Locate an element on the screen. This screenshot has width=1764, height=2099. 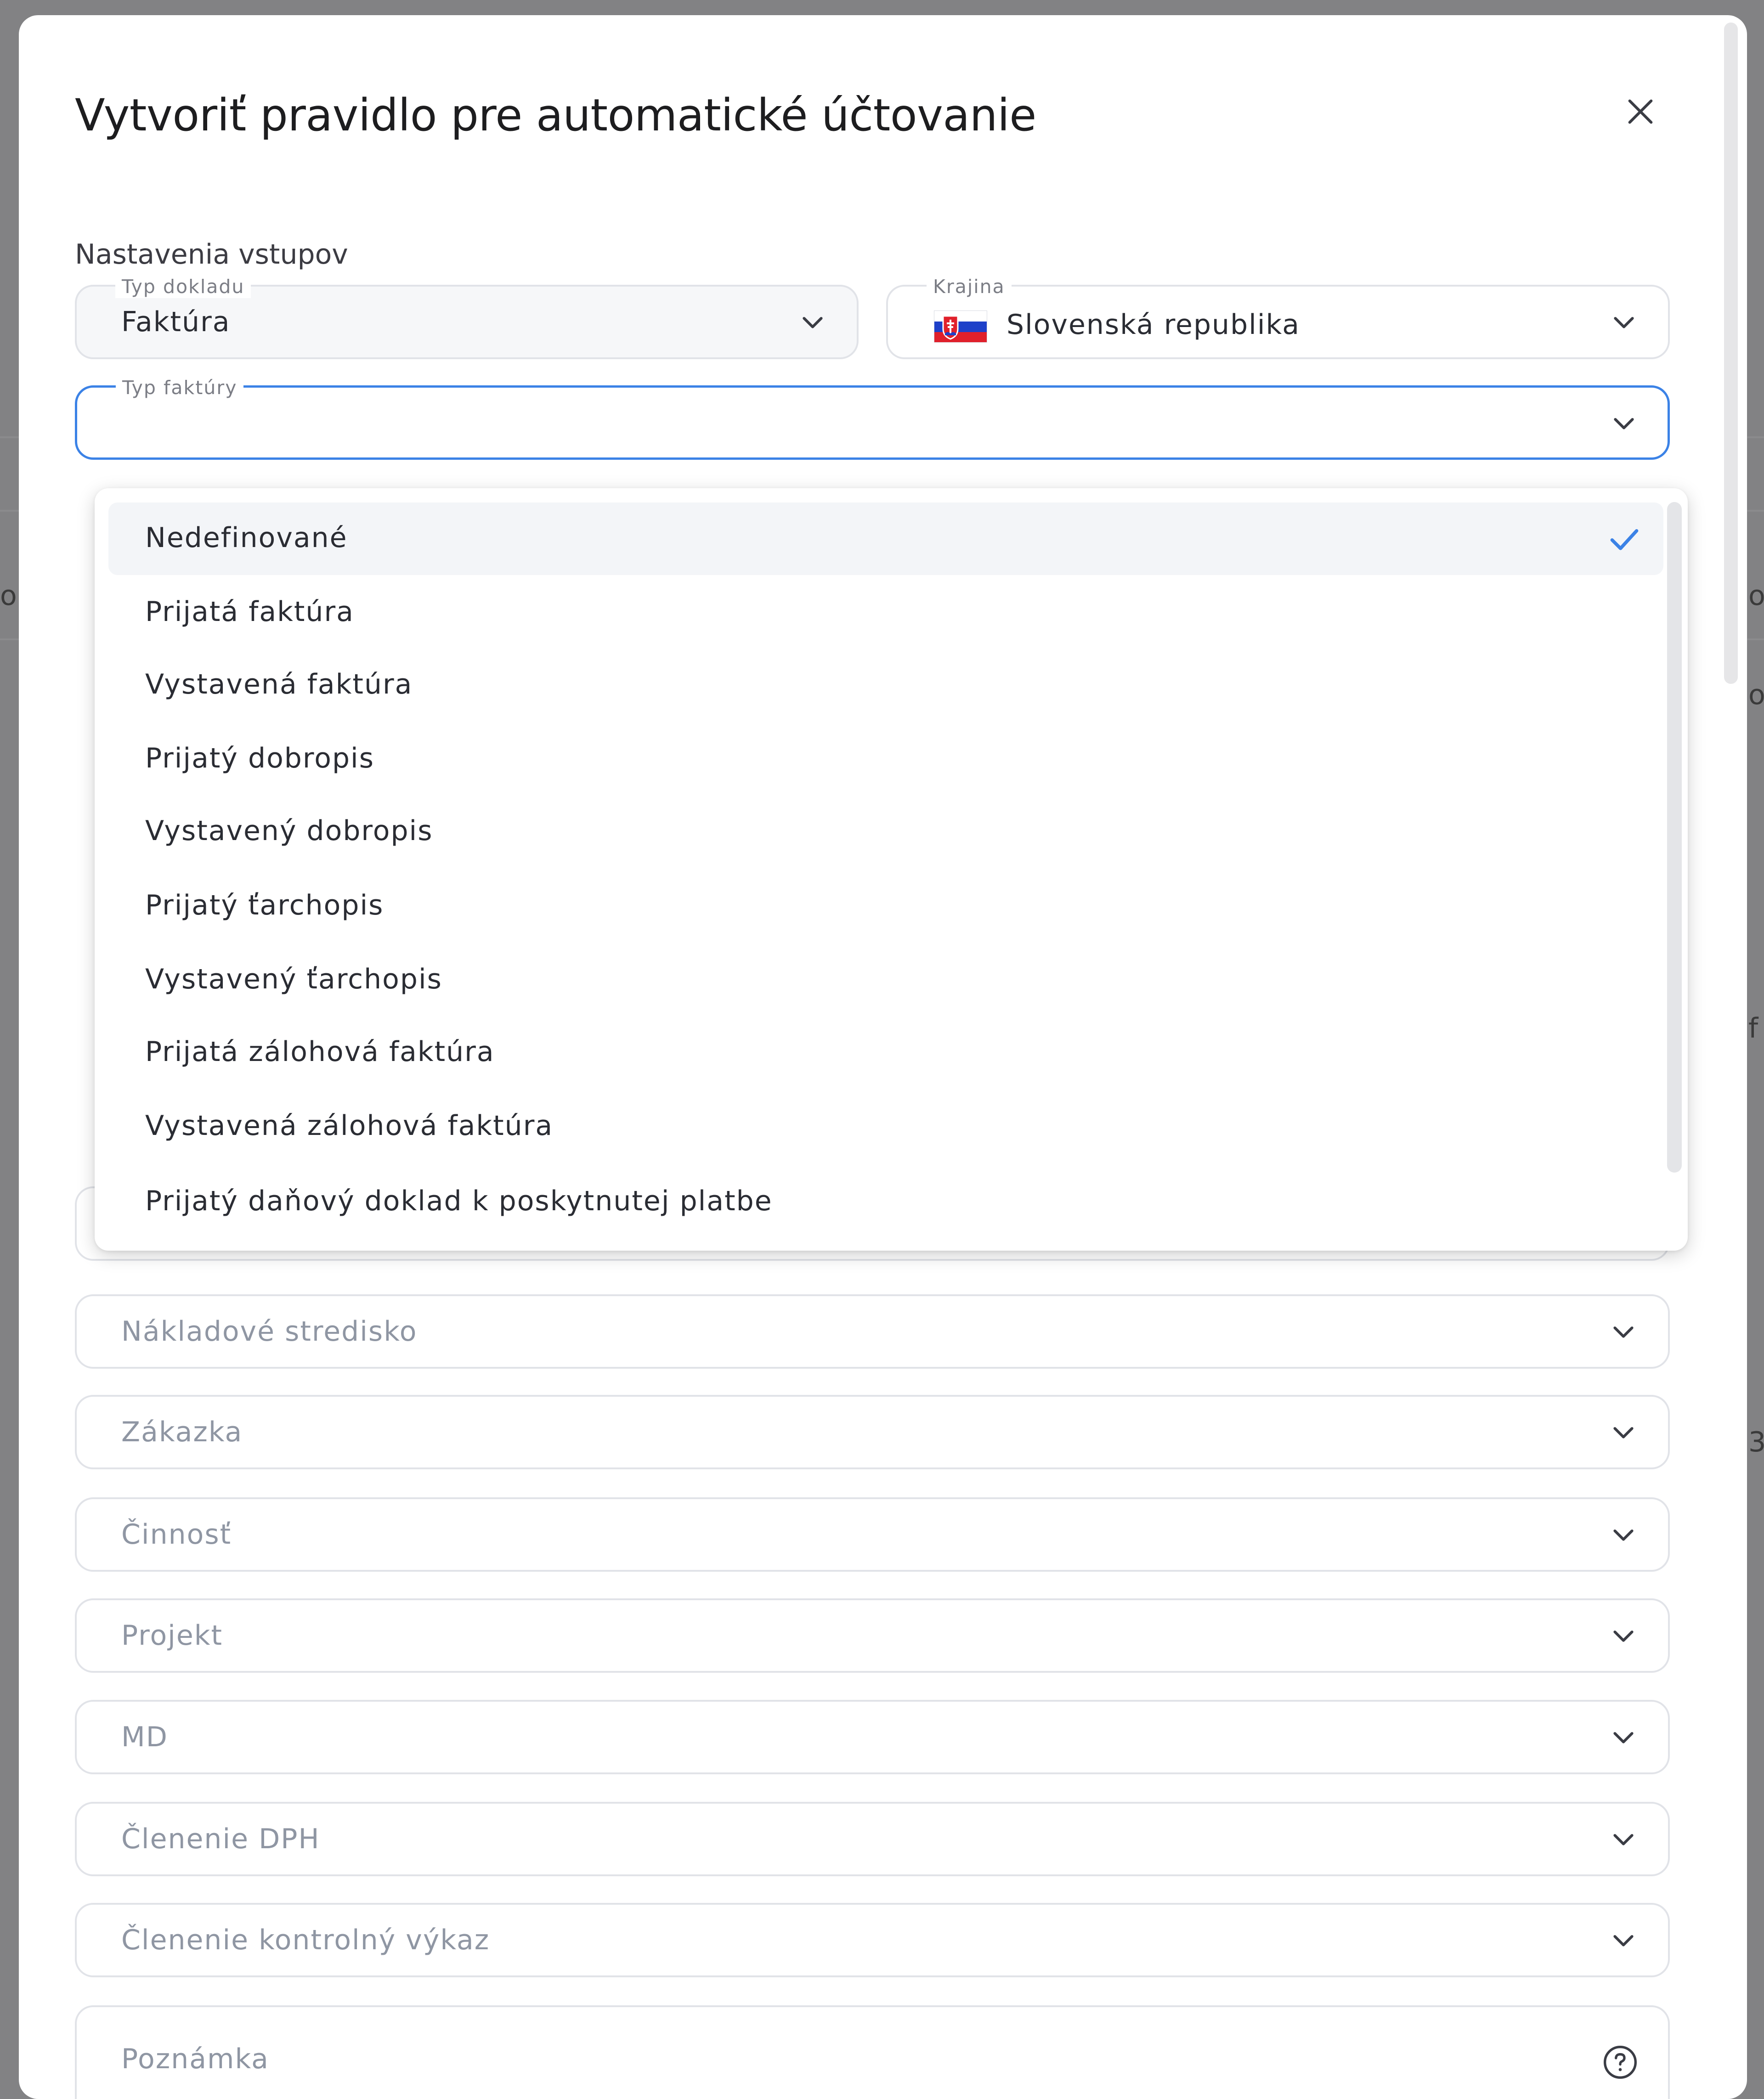
close-button is located at coordinates (1640, 111).